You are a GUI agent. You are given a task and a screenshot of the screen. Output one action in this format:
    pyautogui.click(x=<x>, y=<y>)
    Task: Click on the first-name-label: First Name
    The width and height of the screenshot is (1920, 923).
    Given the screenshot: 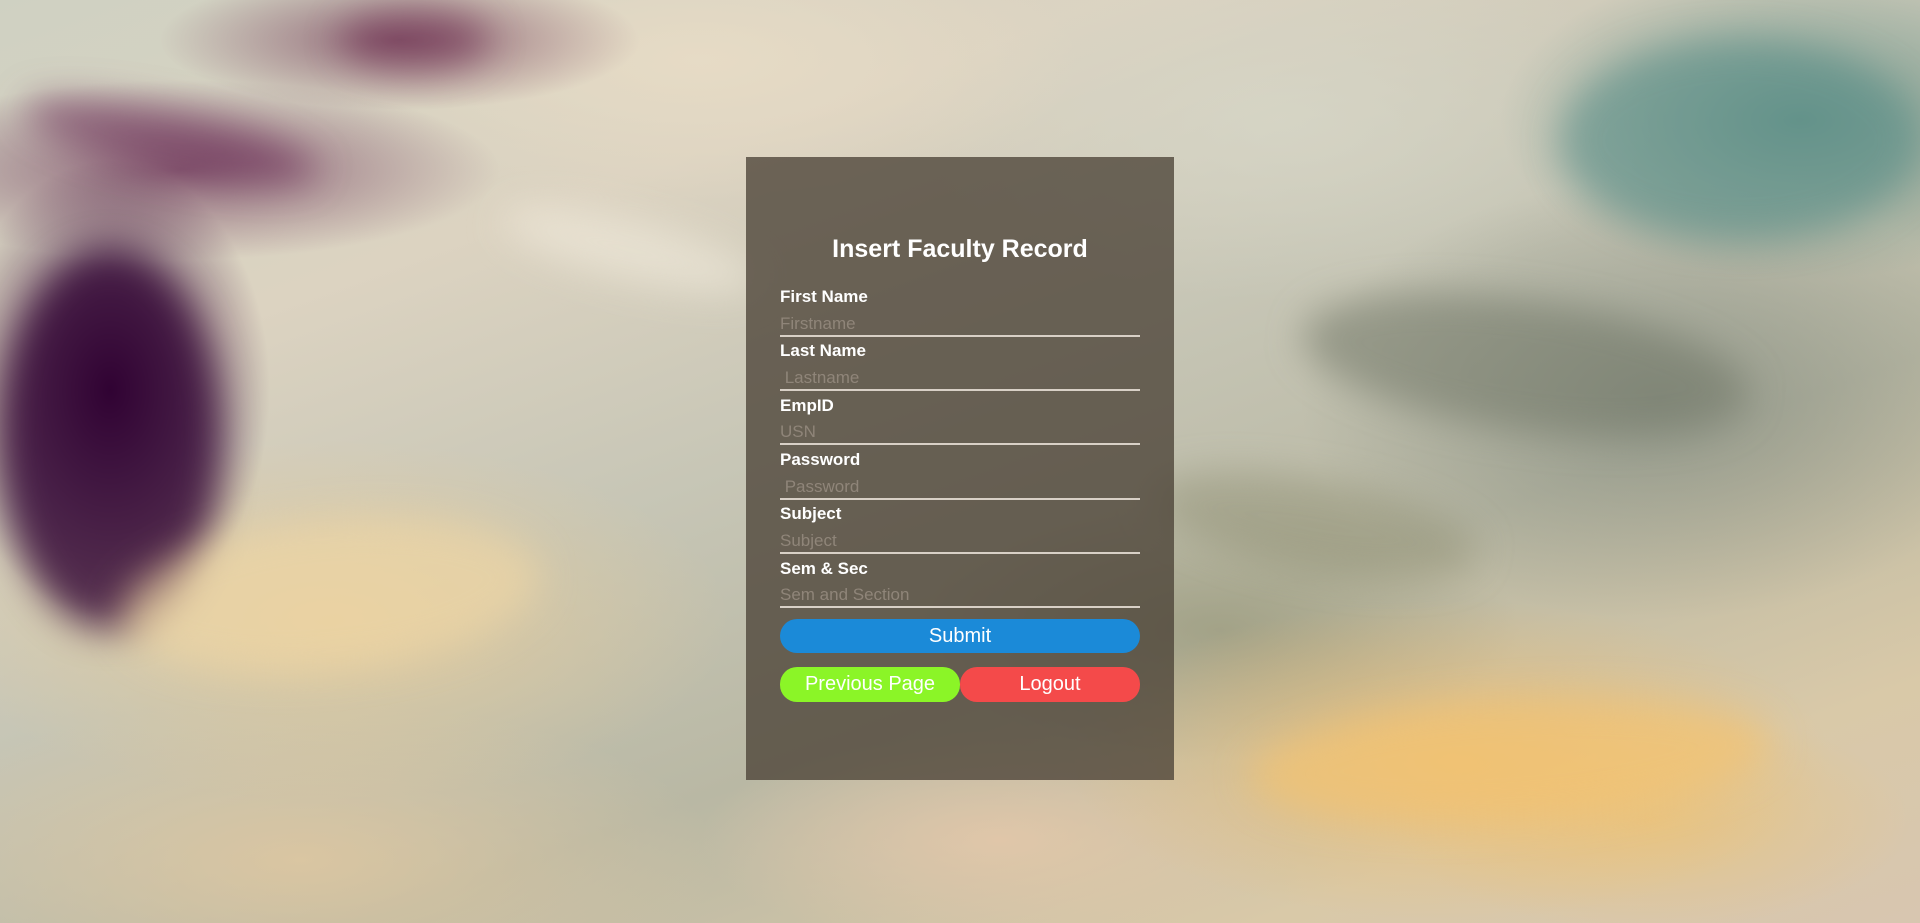 What is the action you would take?
    pyautogui.click(x=824, y=296)
    